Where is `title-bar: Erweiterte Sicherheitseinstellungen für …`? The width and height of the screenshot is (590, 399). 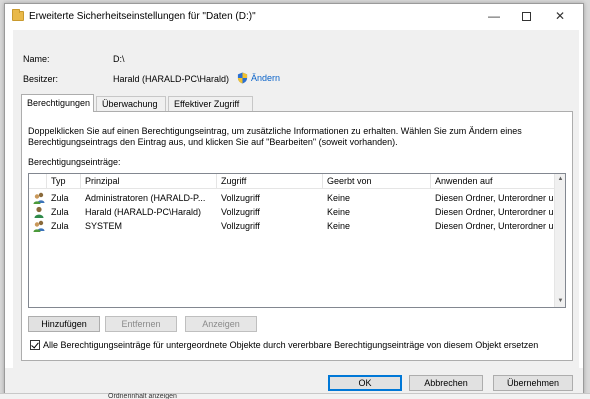
title-bar: Erweiterte Sicherheitseinstellungen für … is located at coordinates (294, 17).